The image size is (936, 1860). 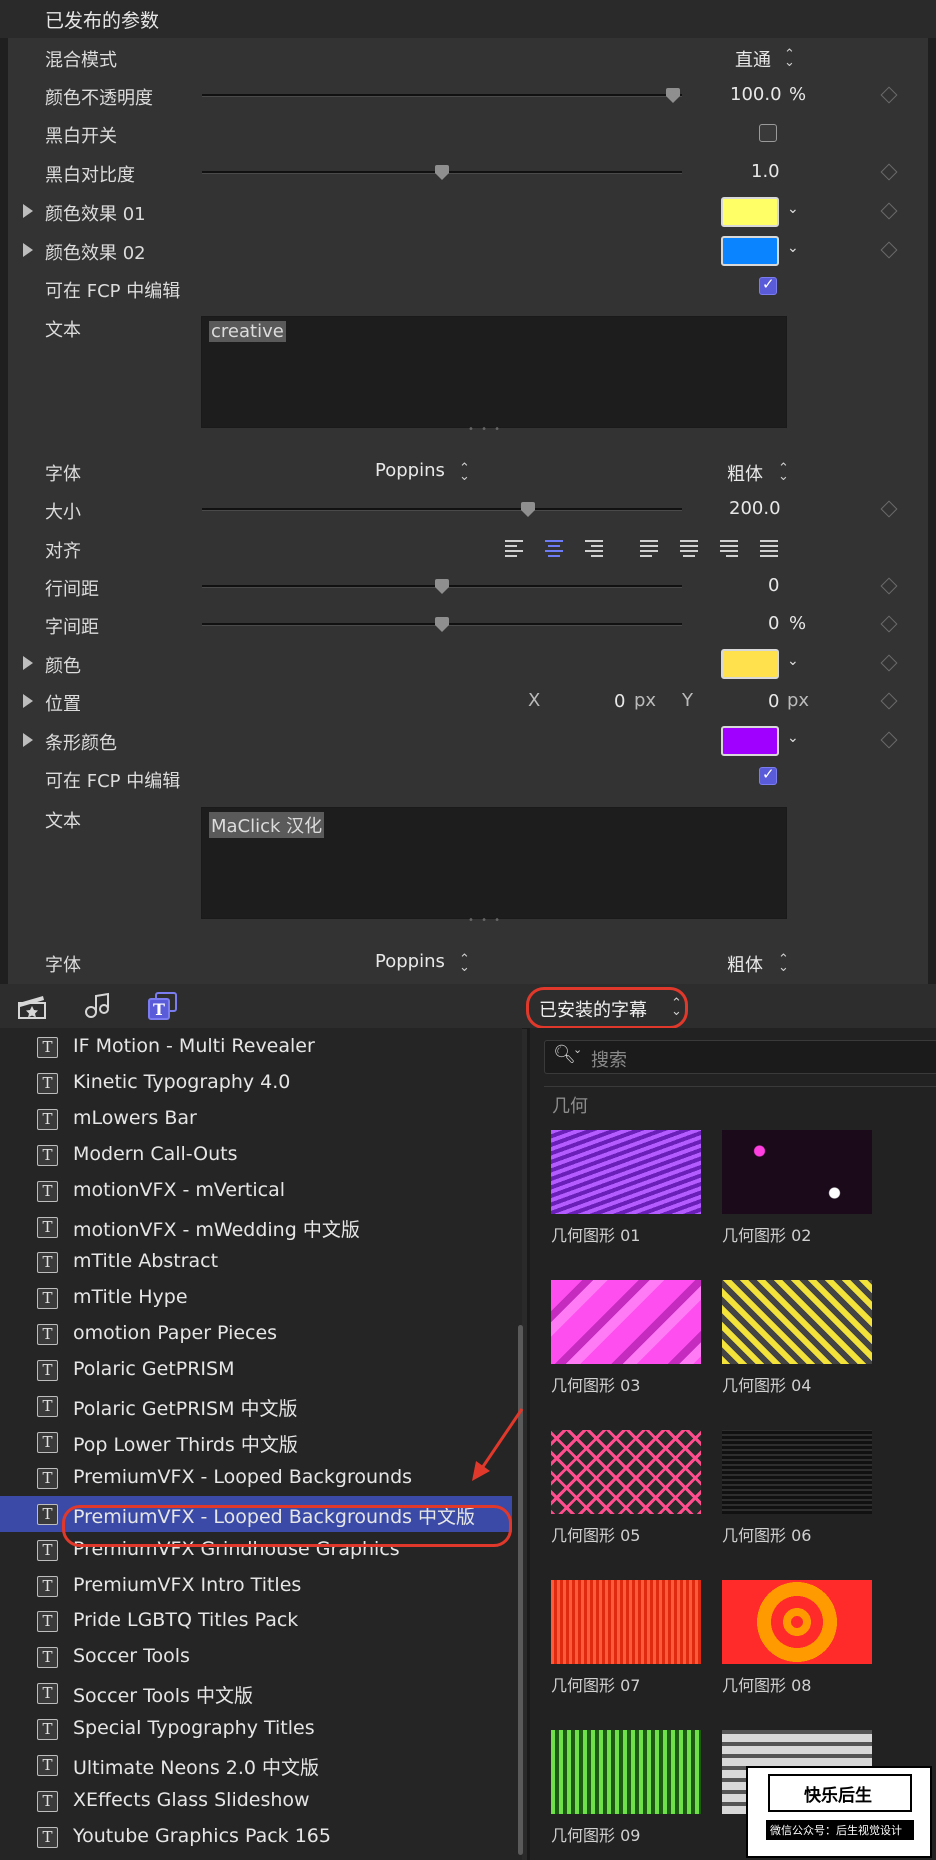 I want to click on list-item: T Kinetic Typography 4.0, so click(x=256, y=1083).